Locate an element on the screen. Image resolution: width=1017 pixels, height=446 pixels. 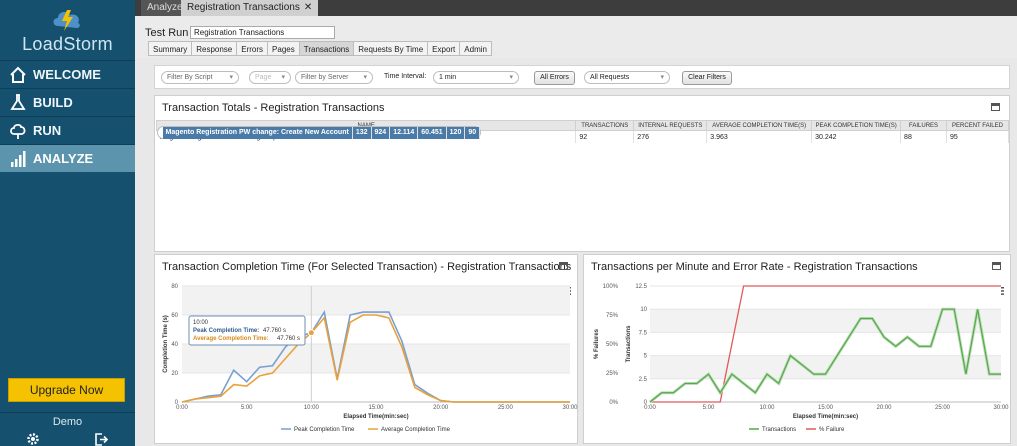
logout-icon is located at coordinates (101, 439).